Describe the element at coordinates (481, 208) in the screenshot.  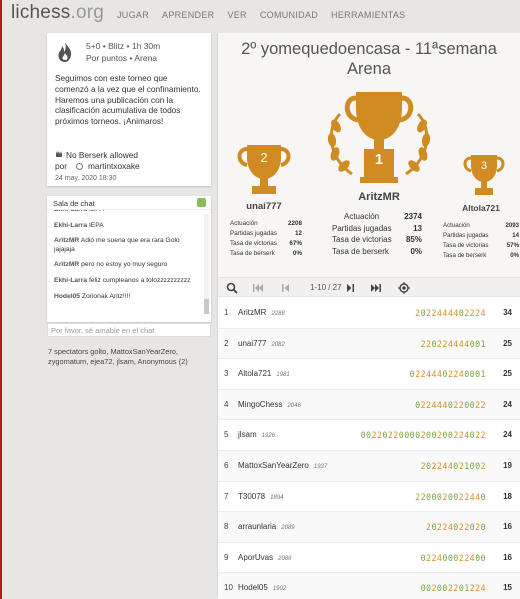
I see `third-place-name: Altola721` at that location.